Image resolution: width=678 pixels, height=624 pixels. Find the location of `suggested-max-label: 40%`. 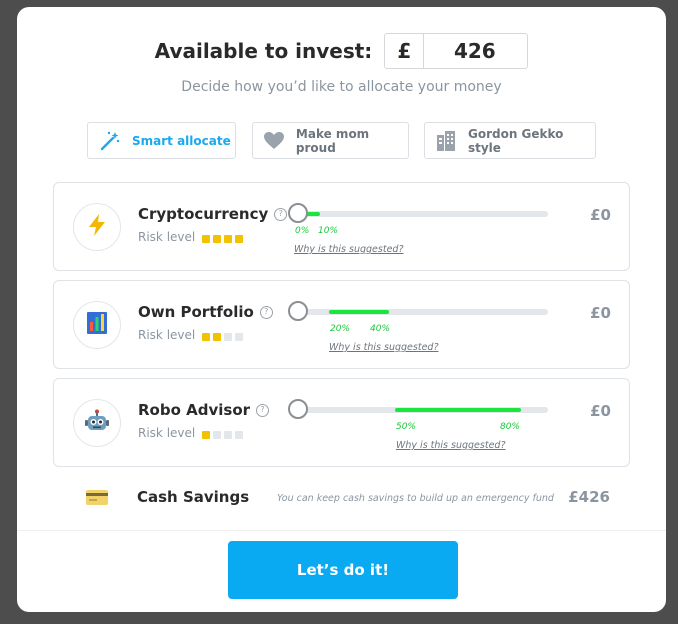

suggested-max-label: 40% is located at coordinates (380, 329).